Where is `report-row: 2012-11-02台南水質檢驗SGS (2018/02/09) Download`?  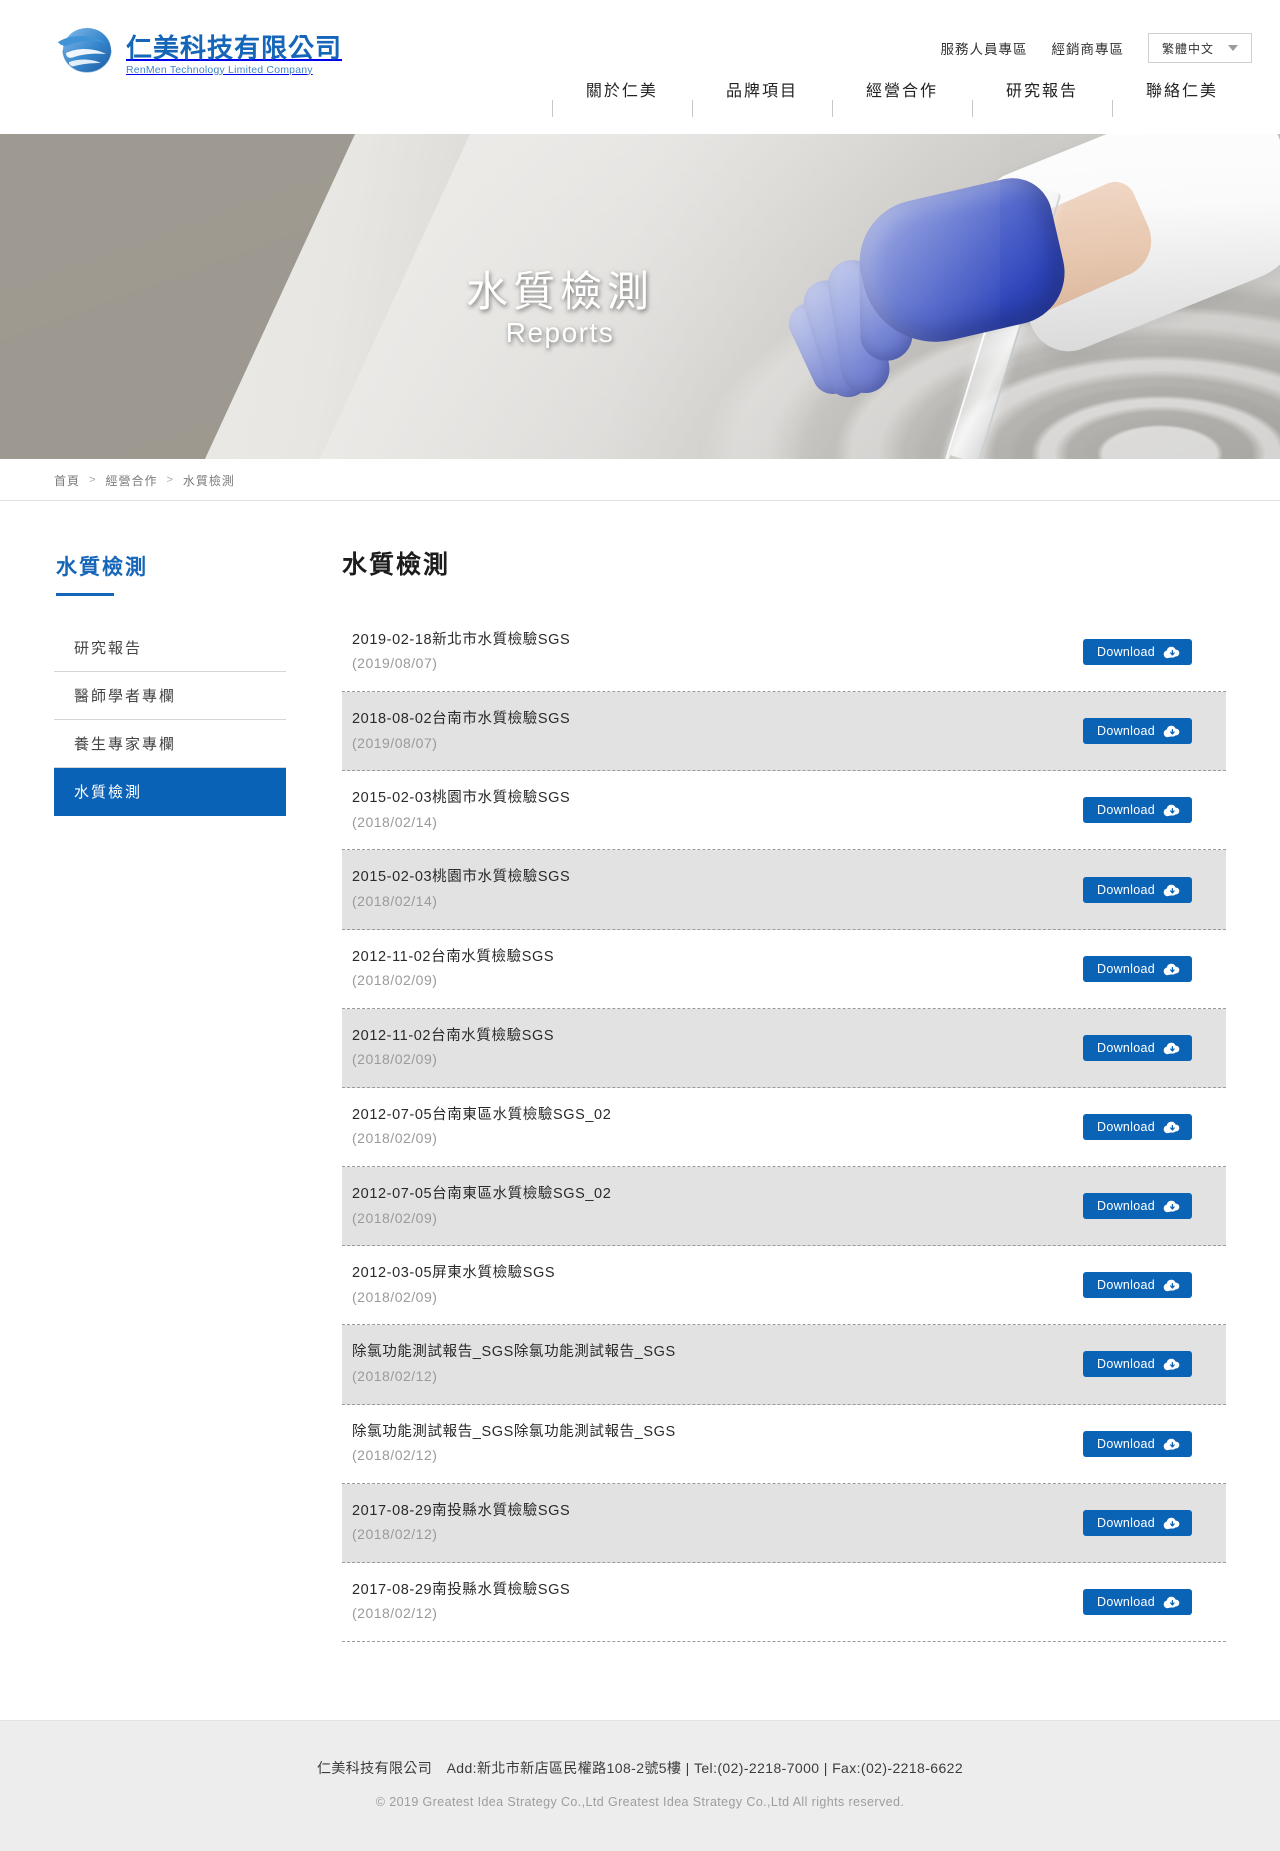
report-row: 2012-11-02台南水質檢驗SGS (2018/02/09) Download is located at coordinates (784, 969).